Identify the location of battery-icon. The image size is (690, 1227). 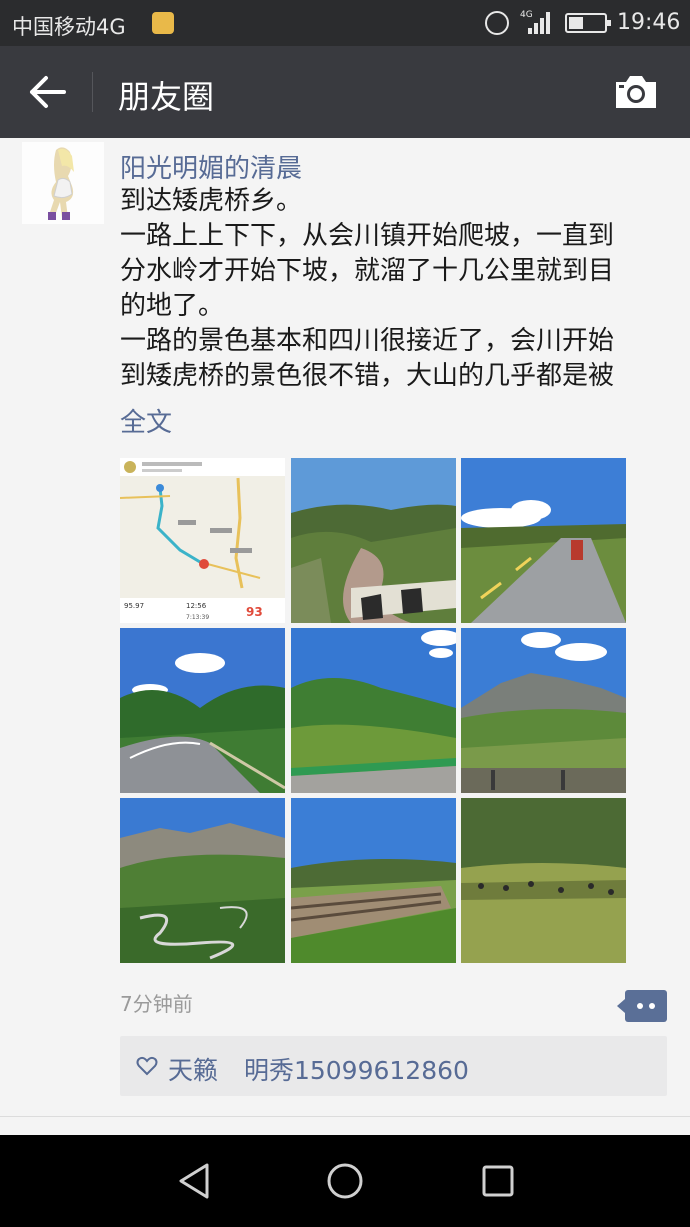
(588, 23).